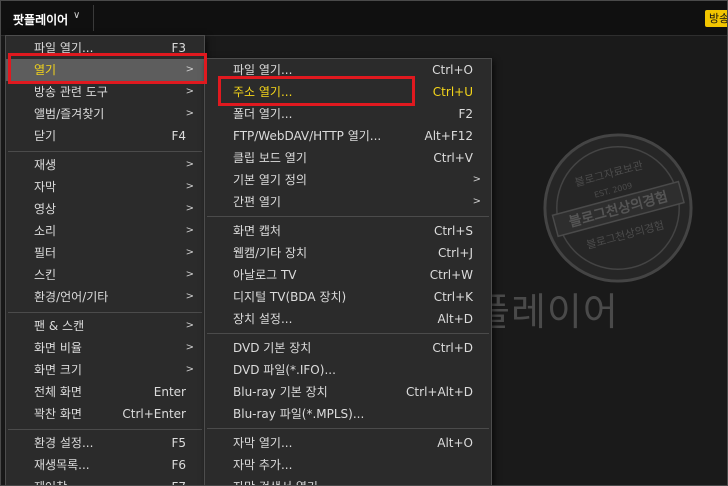 The width and height of the screenshot is (728, 486). I want to click on submenu-item-open-clipboard: 클립 보드 열기 Ctrl+V, so click(348, 158).